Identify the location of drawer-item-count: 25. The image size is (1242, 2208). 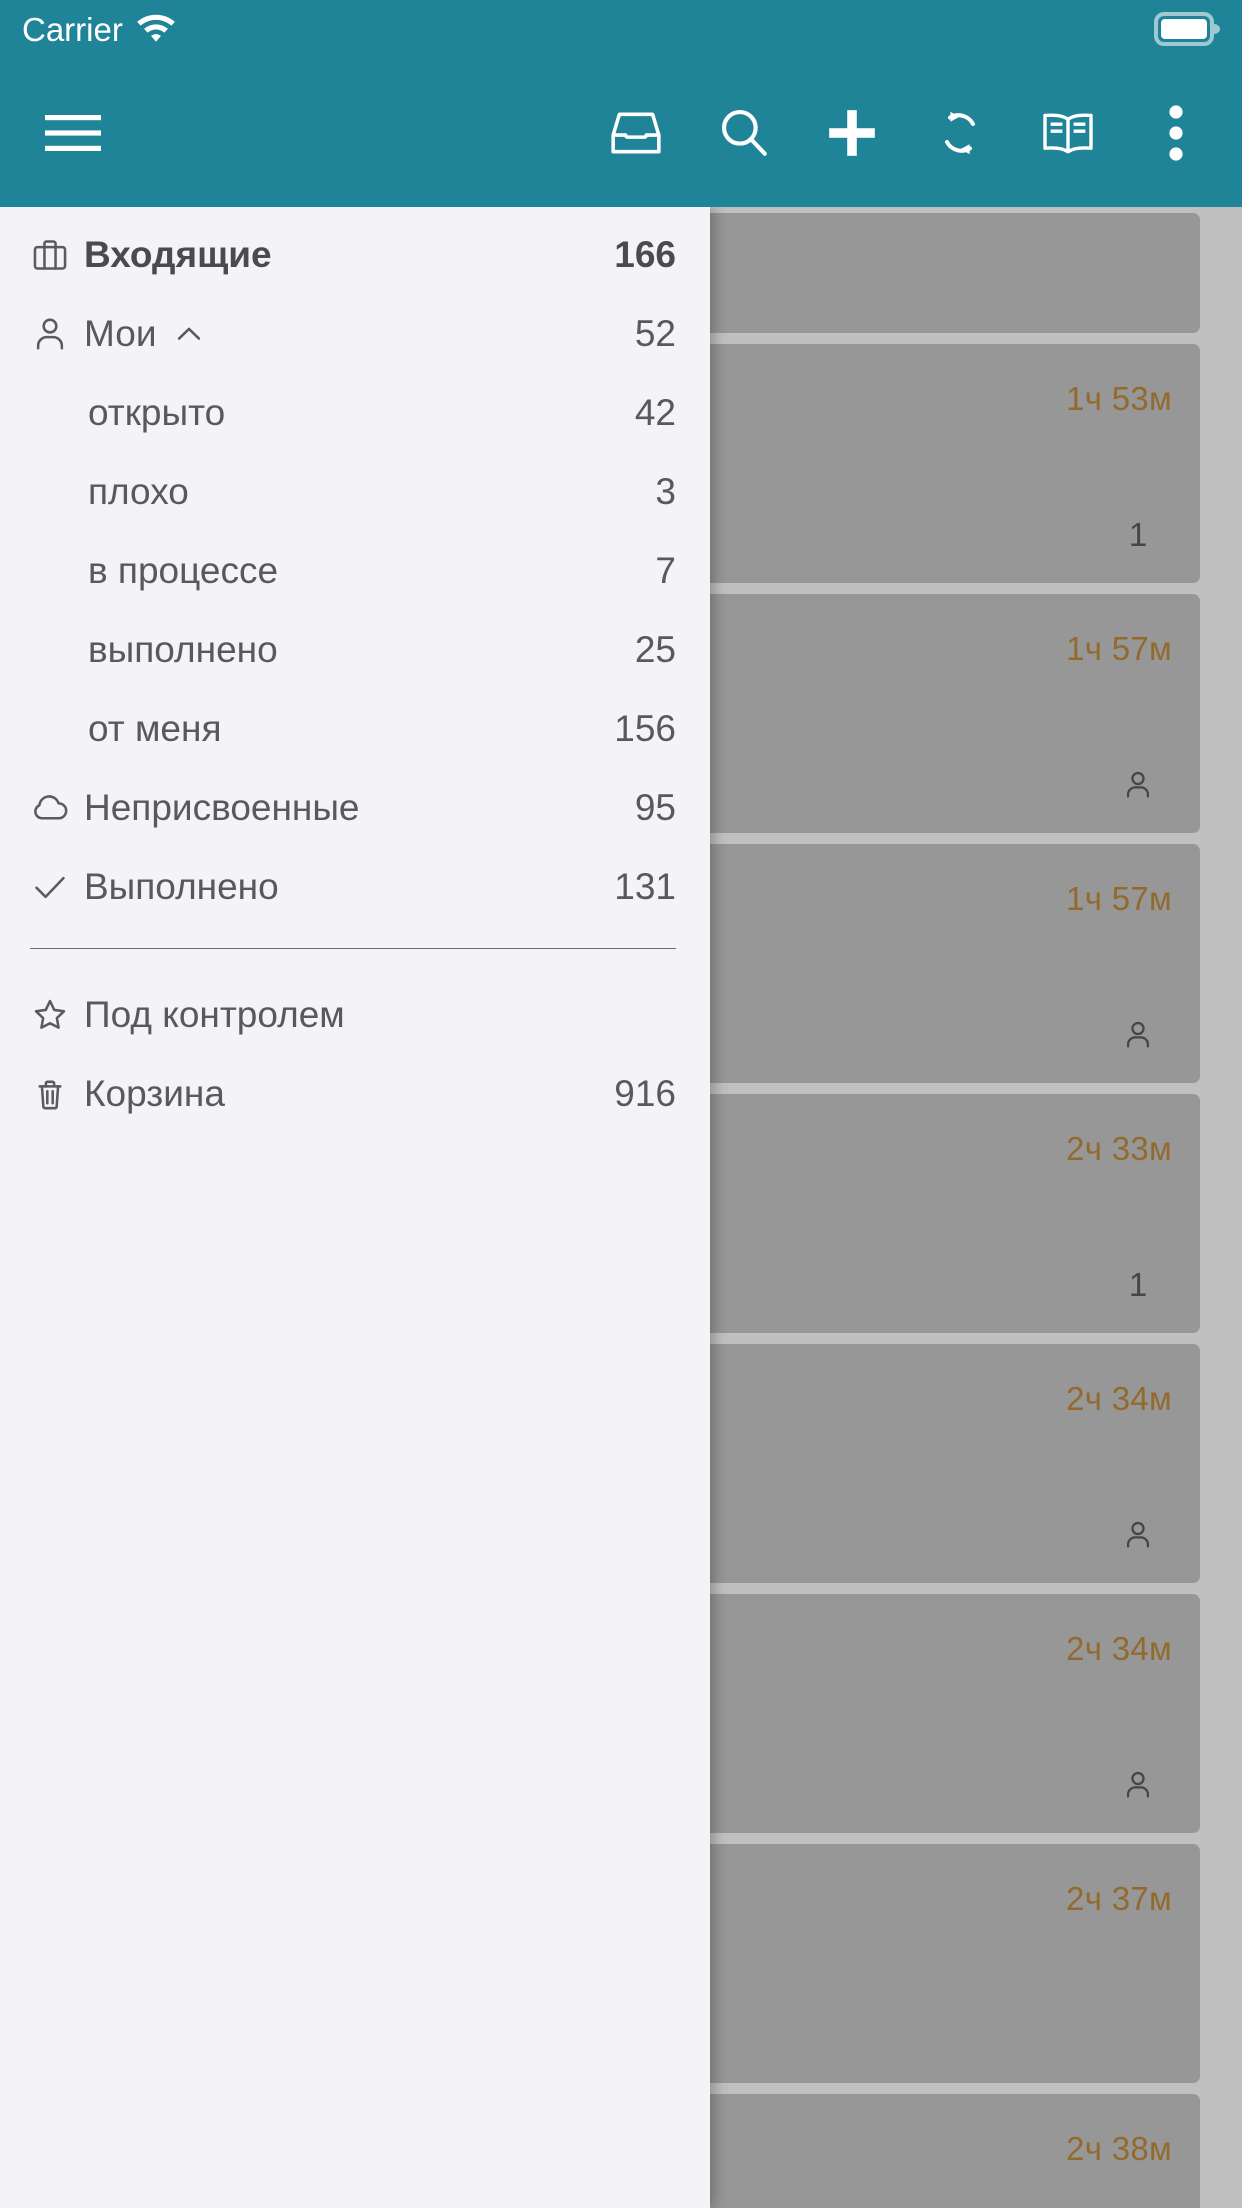
(655, 649).